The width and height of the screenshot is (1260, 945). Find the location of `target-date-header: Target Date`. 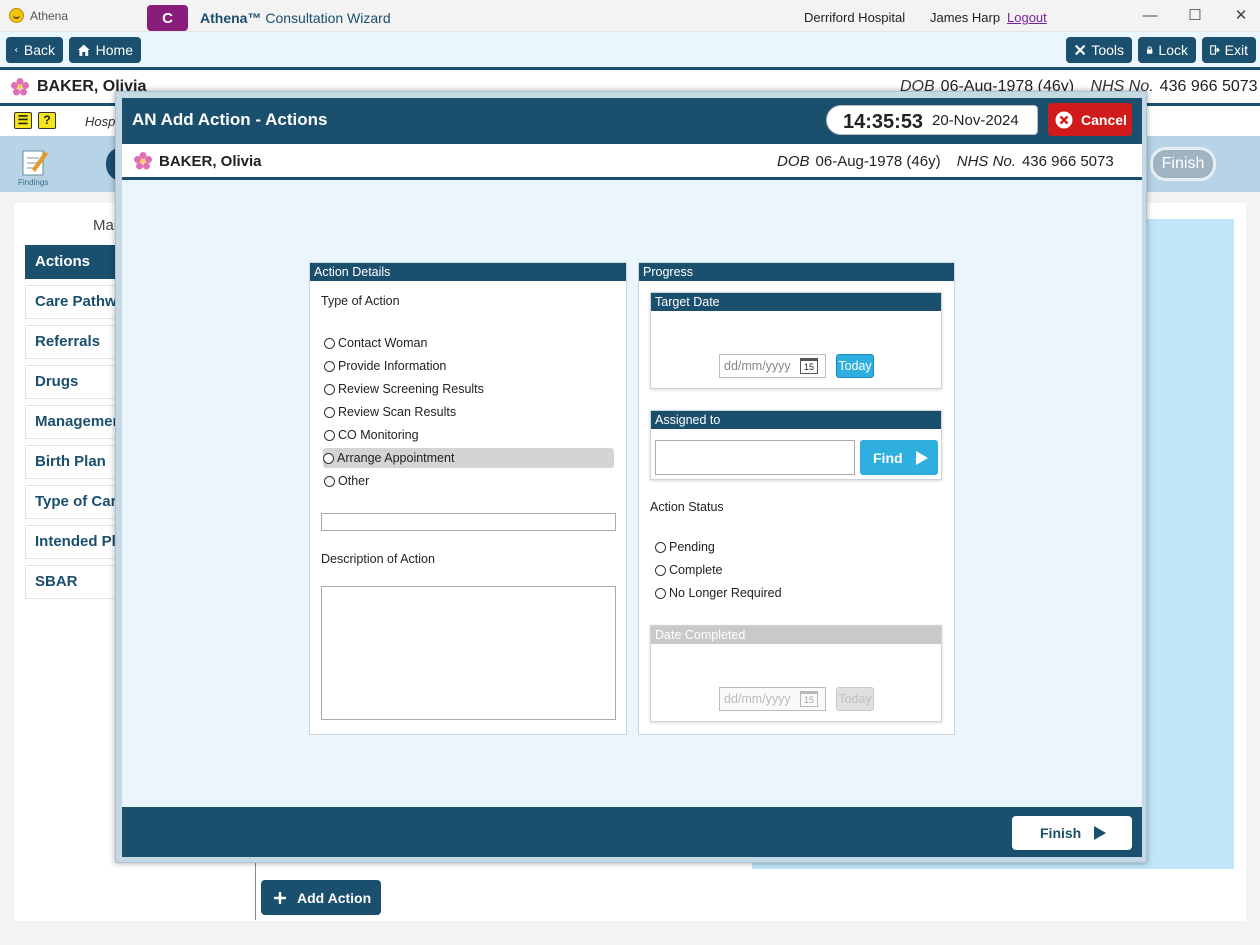

target-date-header: Target Date is located at coordinates (796, 302).